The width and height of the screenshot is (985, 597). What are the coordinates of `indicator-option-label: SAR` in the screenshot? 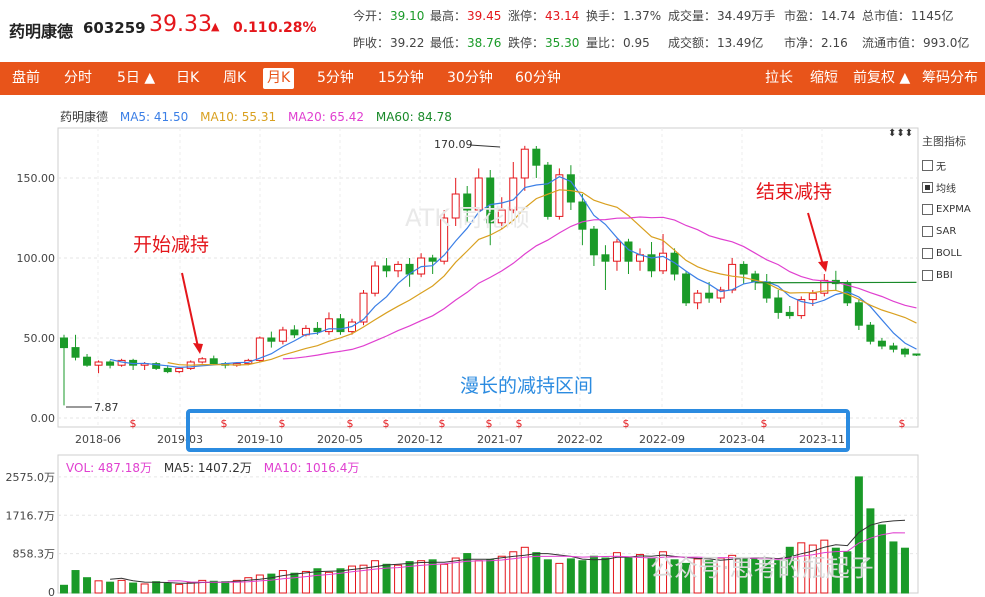 It's located at (946, 231).